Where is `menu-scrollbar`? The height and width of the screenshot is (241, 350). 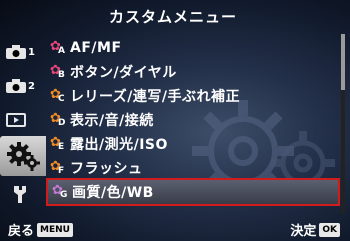 menu-scrollbar is located at coordinates (343, 124).